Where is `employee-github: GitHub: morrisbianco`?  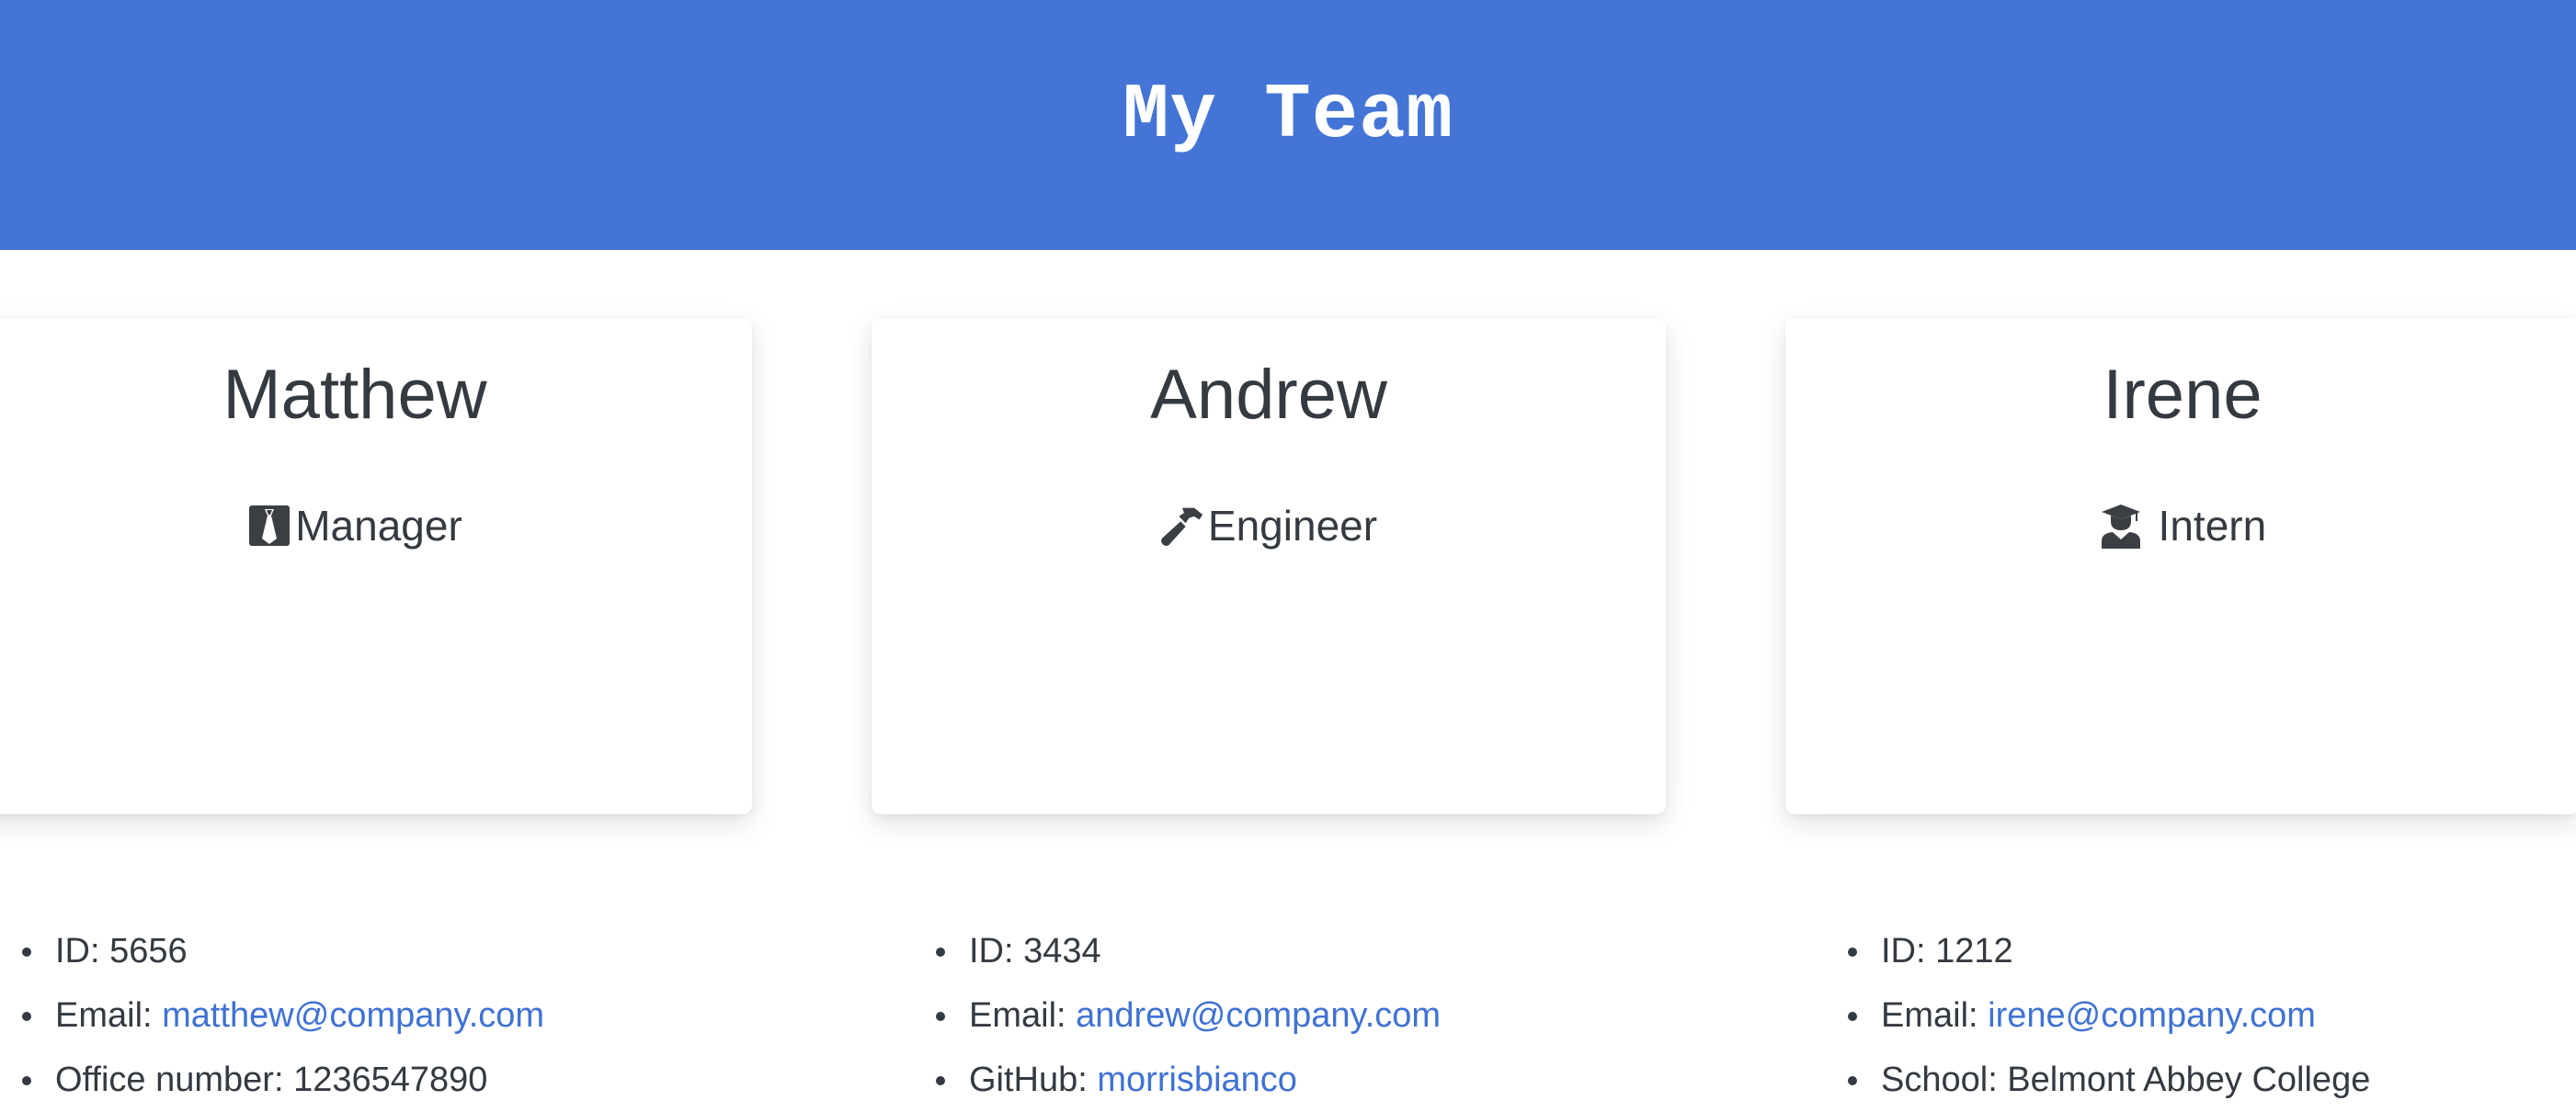
employee-github: GitHub: morrisbianco is located at coordinates (1188, 1080).